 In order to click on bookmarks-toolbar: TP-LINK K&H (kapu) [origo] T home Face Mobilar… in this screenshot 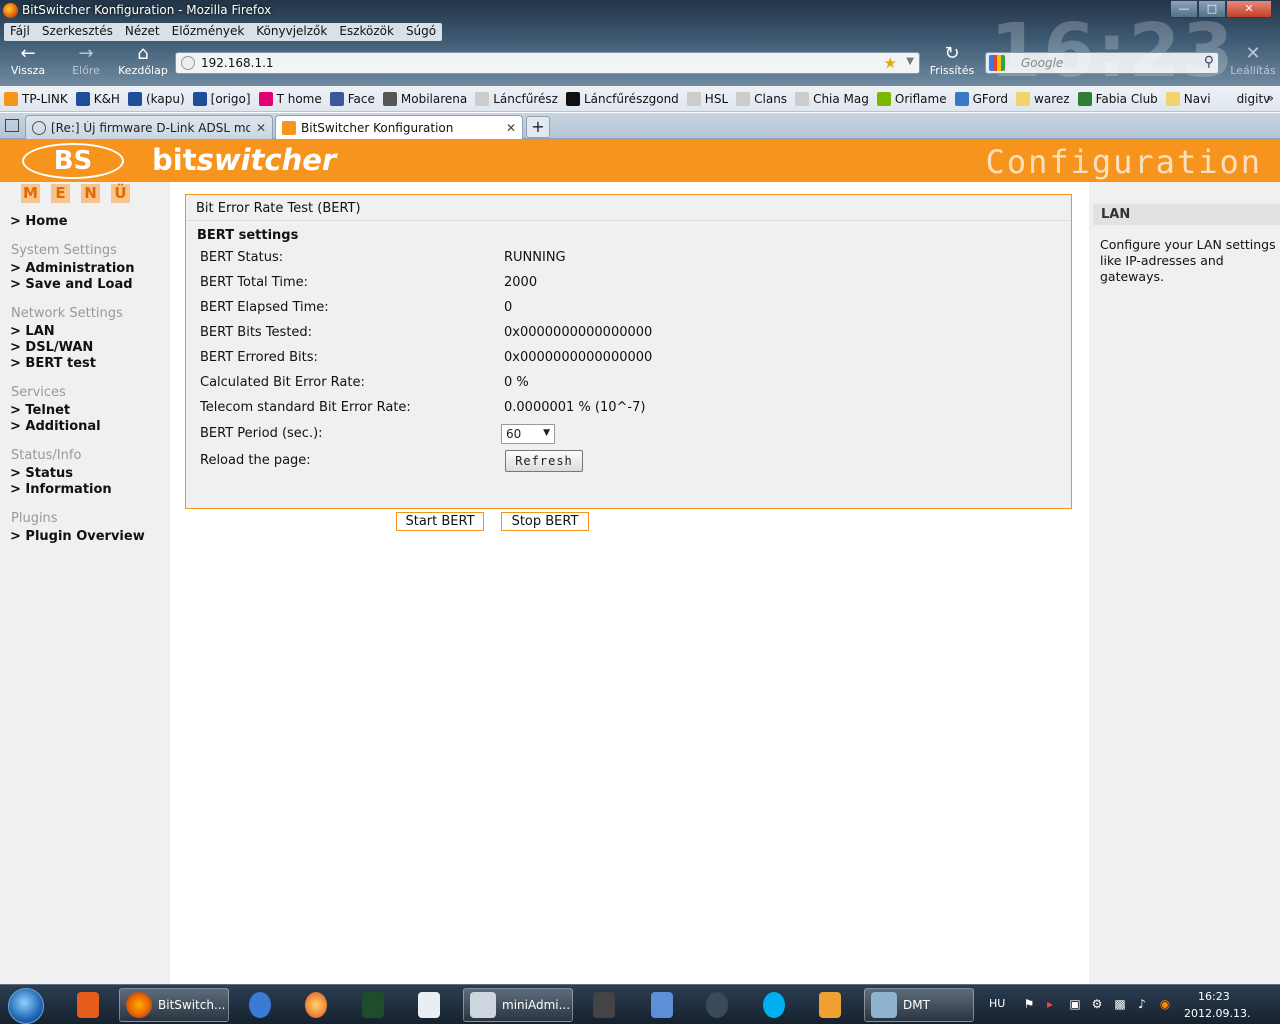, I will do `click(640, 99)`.